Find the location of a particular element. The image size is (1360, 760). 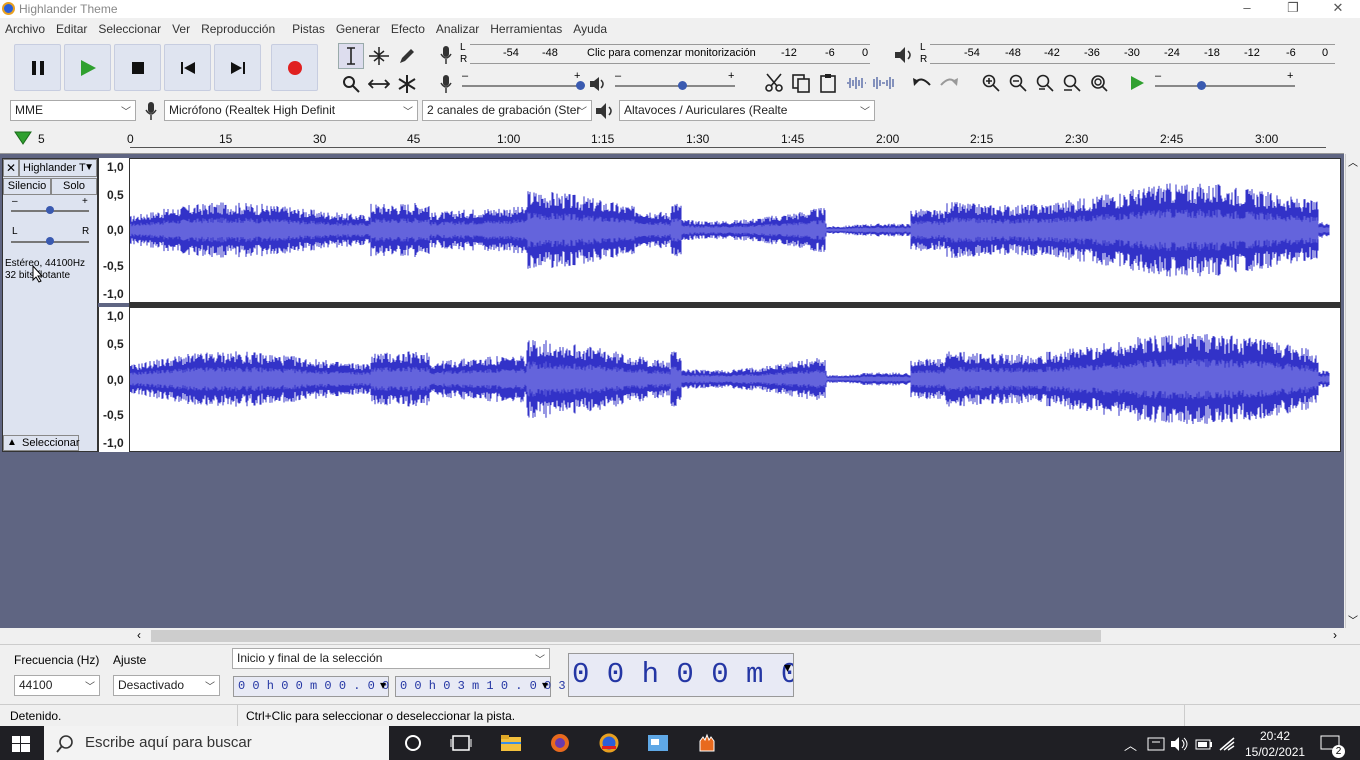

gain-slider: – + is located at coordinates (50, 205).